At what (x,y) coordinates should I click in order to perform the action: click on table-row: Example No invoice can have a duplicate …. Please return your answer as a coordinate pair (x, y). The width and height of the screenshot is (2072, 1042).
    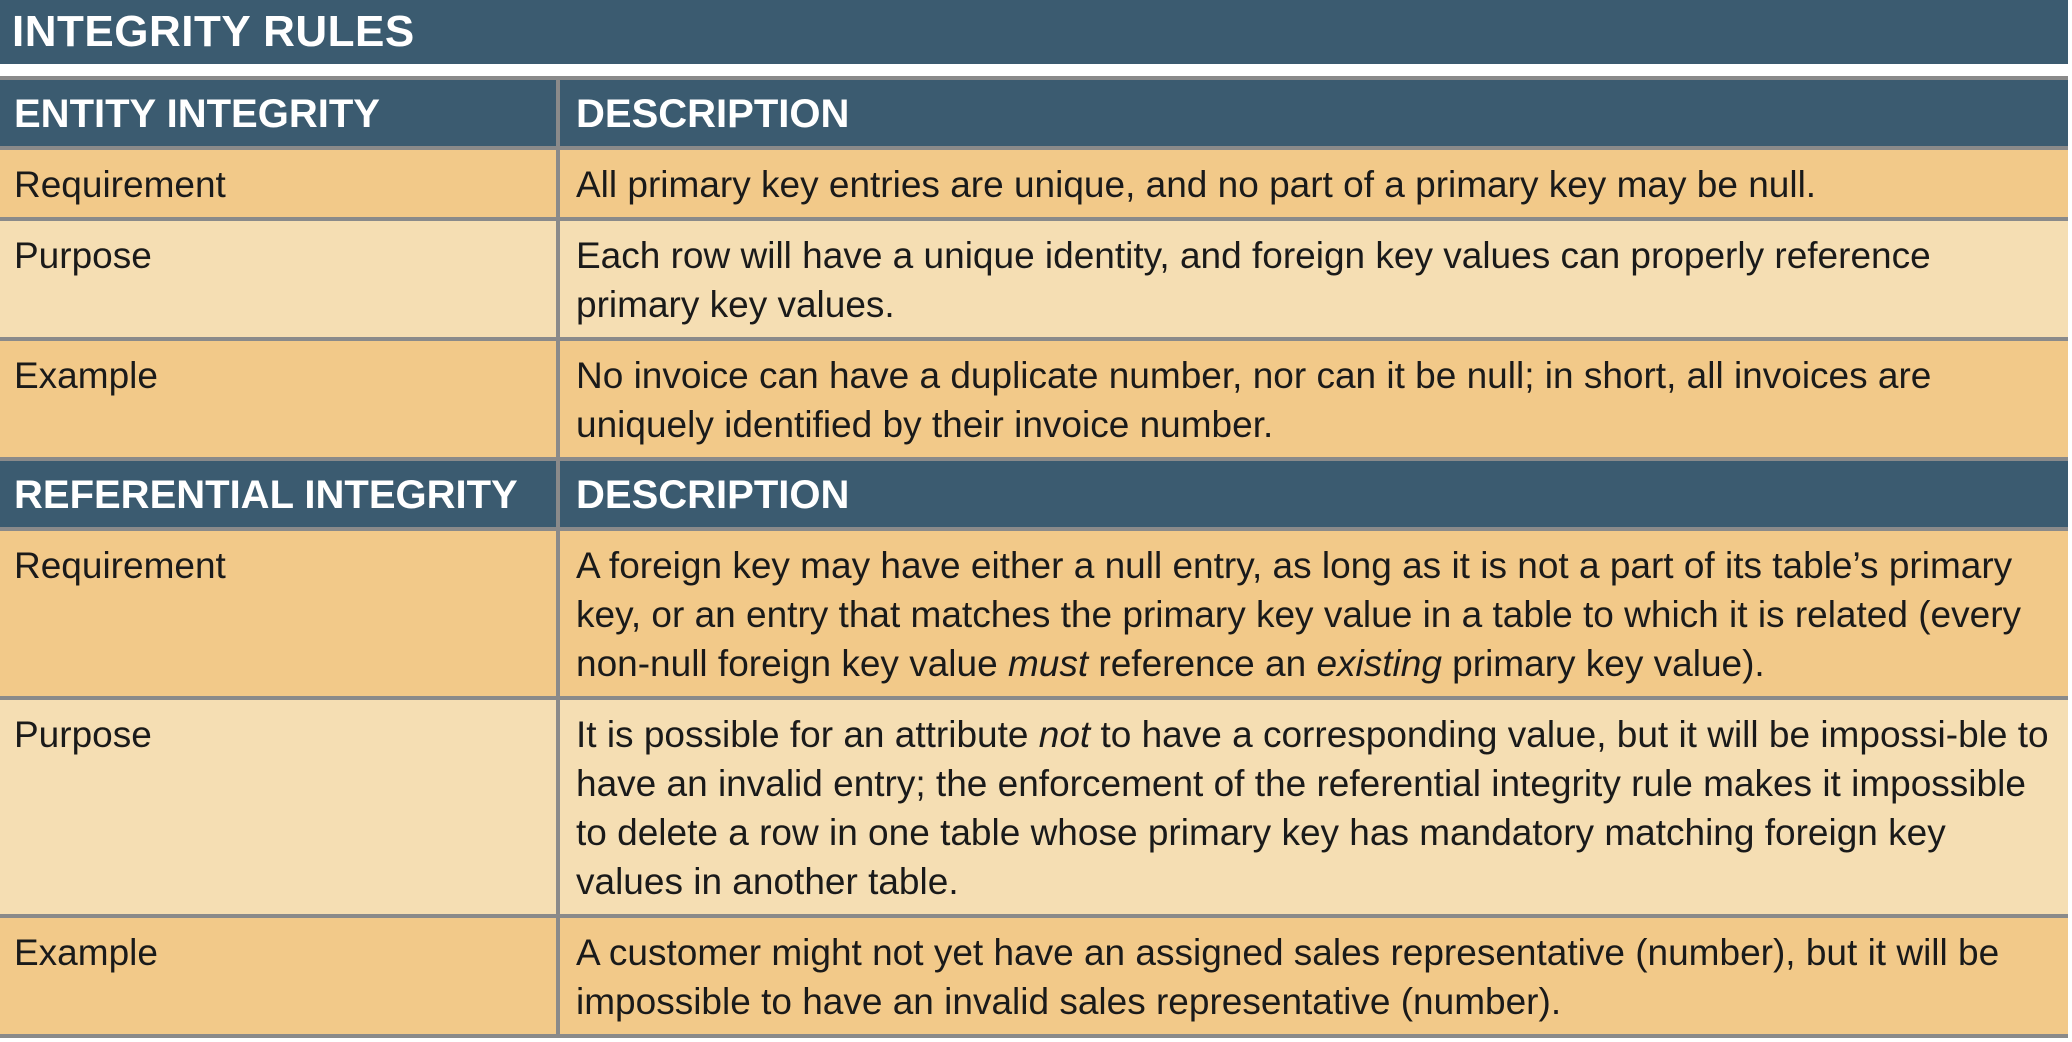
    Looking at the image, I should click on (1034, 399).